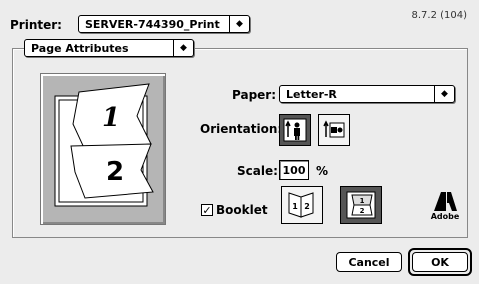  What do you see at coordinates (111, 118) in the screenshot?
I see `preview-page-1: 1` at bounding box center [111, 118].